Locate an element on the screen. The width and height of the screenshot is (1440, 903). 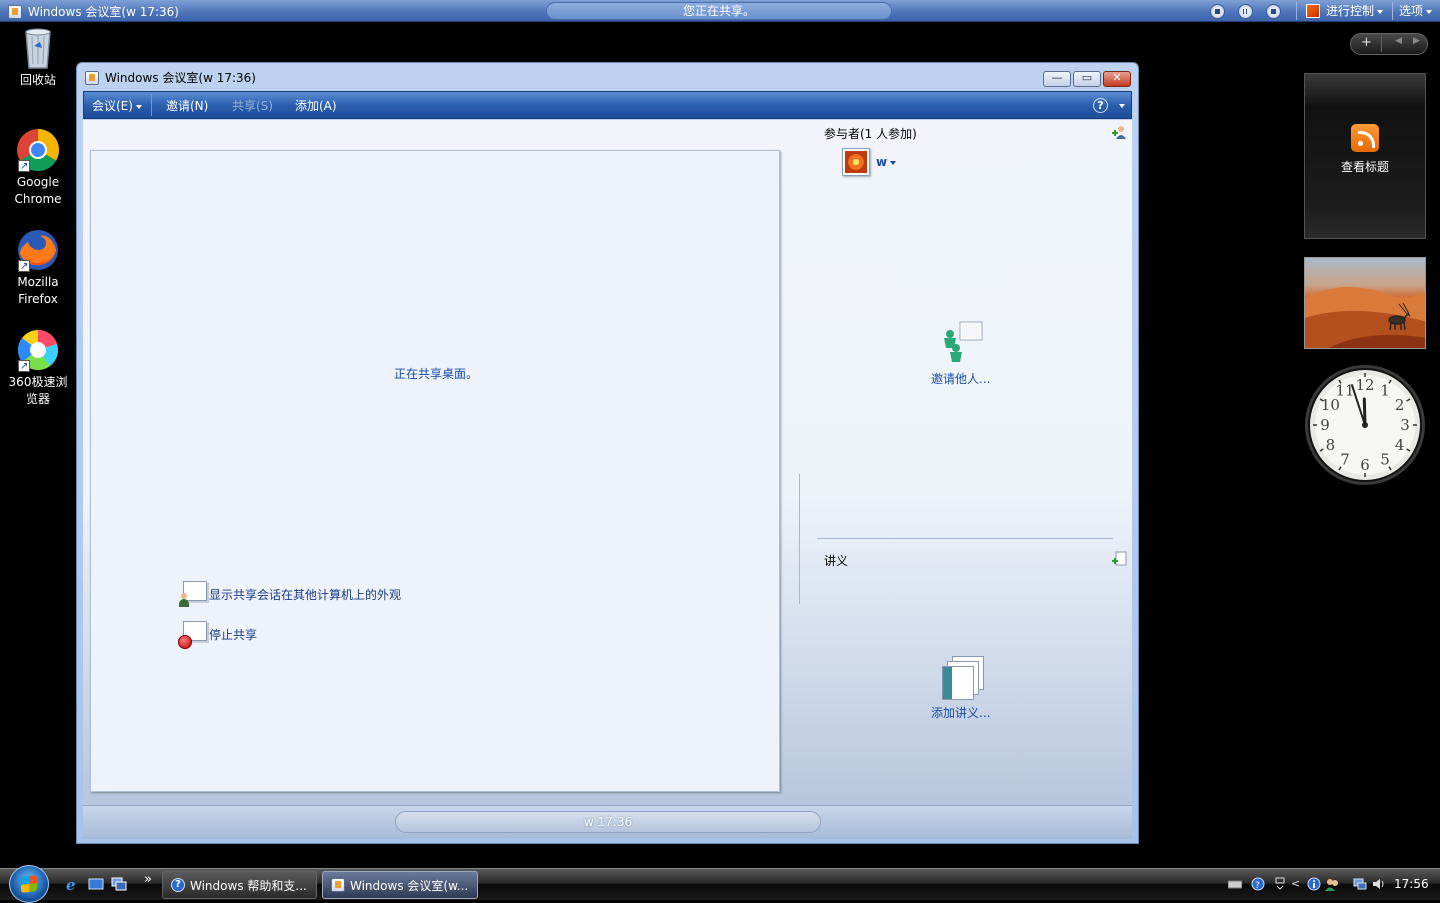
doc-shape is located at coordinates (957, 683).